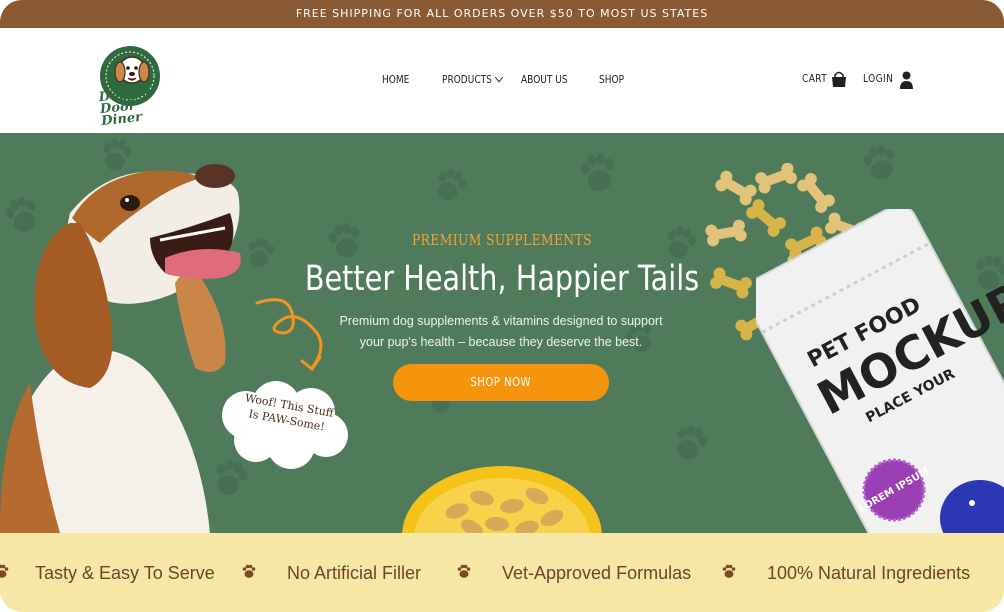 The image size is (1004, 612). What do you see at coordinates (544, 79) in the screenshot?
I see `nav-about-us: ABOUT US` at bounding box center [544, 79].